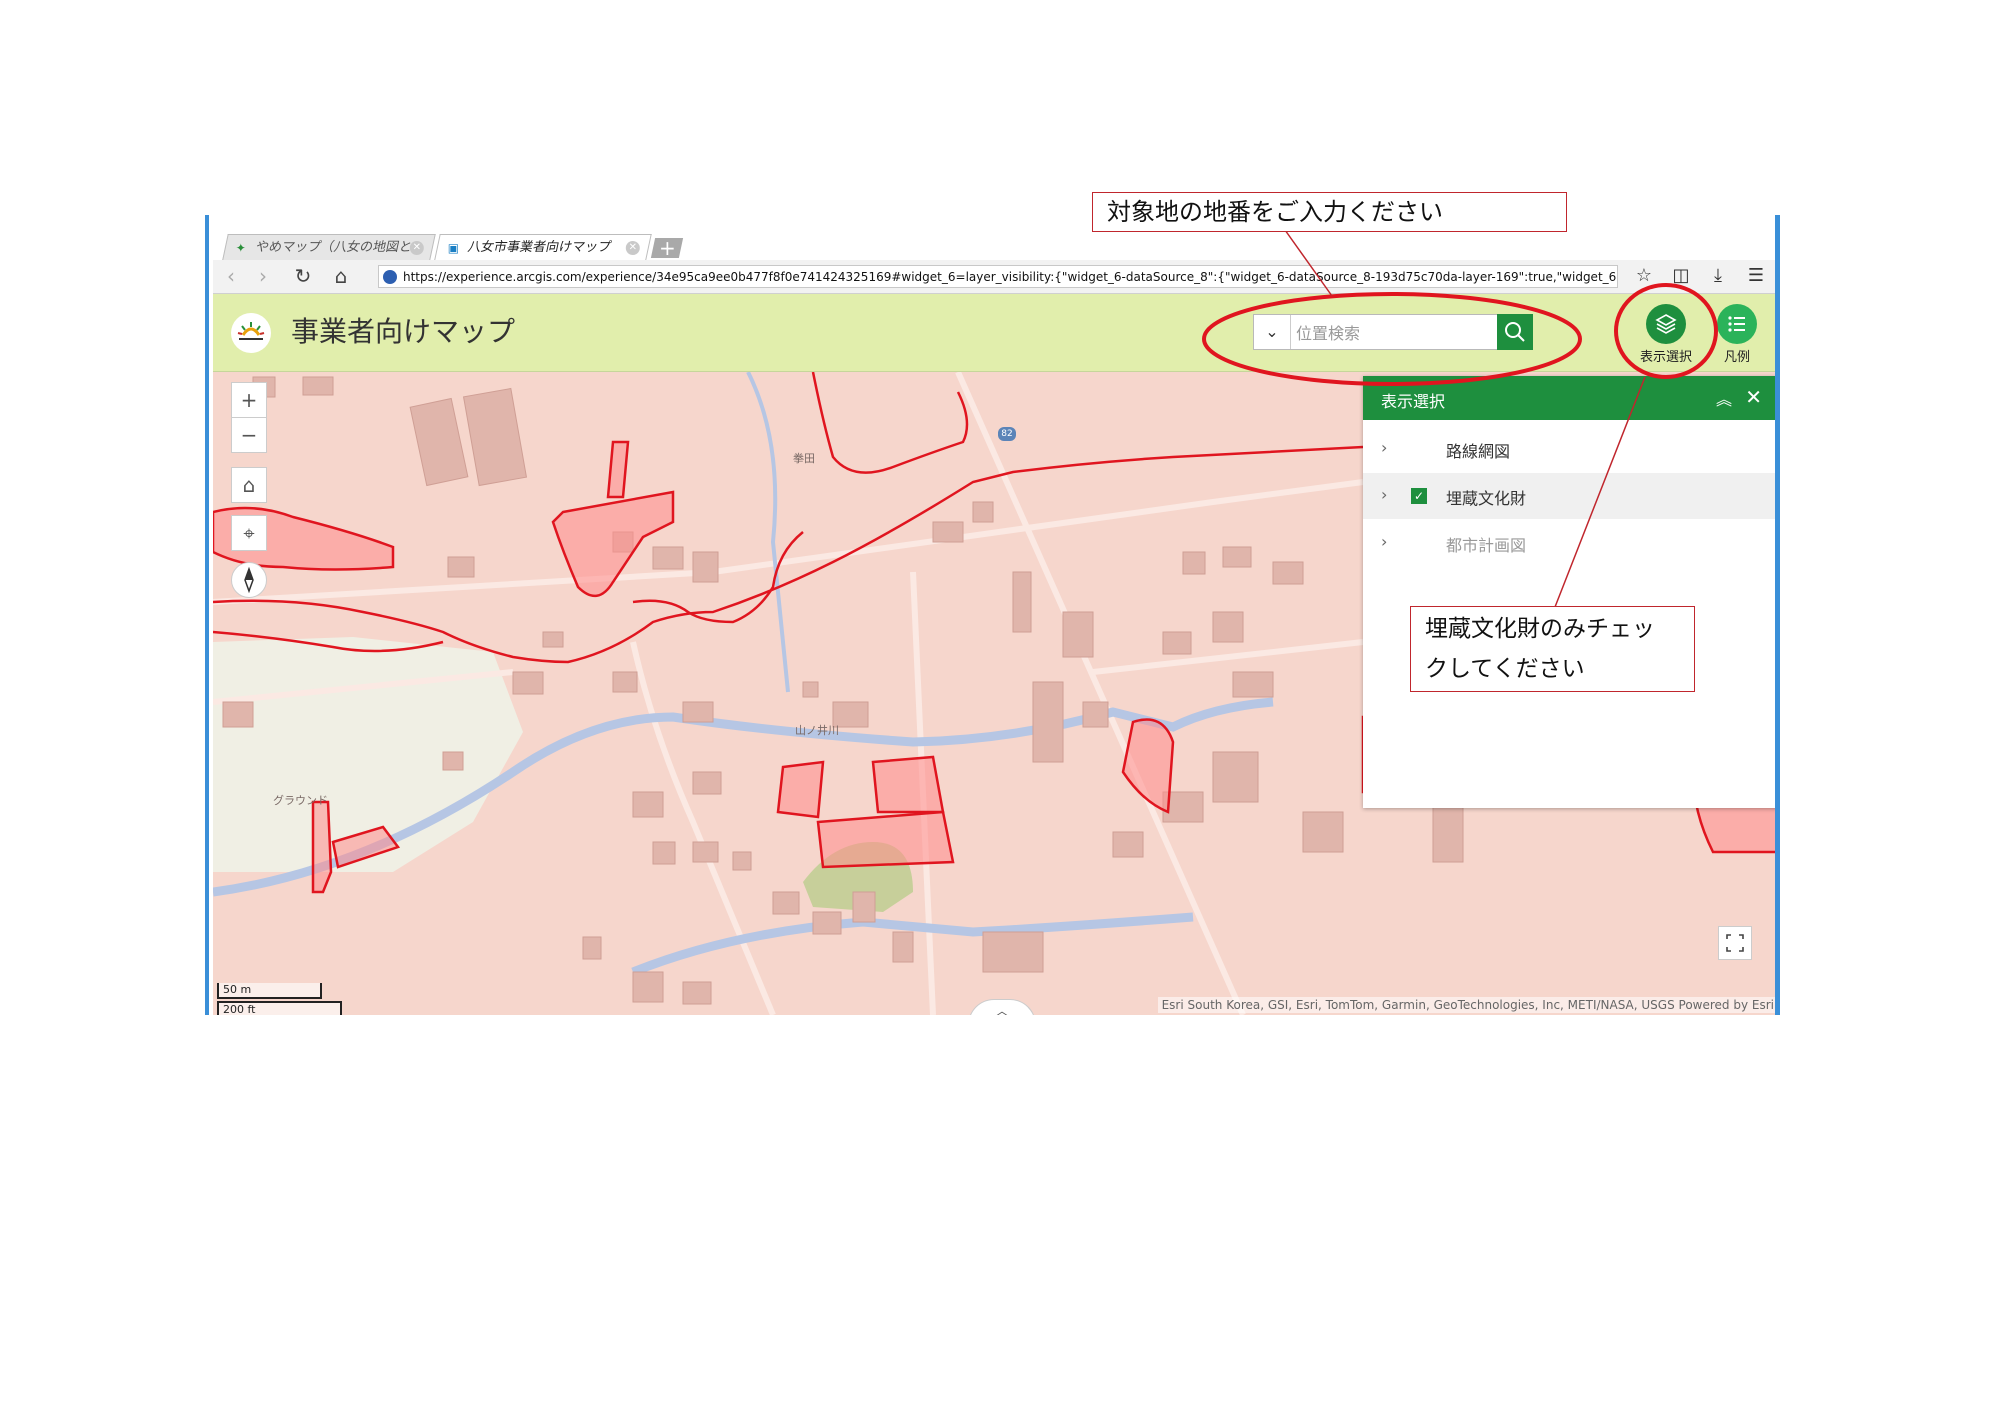 The image size is (2000, 1414). I want to click on callout-line-side, so click(1600, 492).